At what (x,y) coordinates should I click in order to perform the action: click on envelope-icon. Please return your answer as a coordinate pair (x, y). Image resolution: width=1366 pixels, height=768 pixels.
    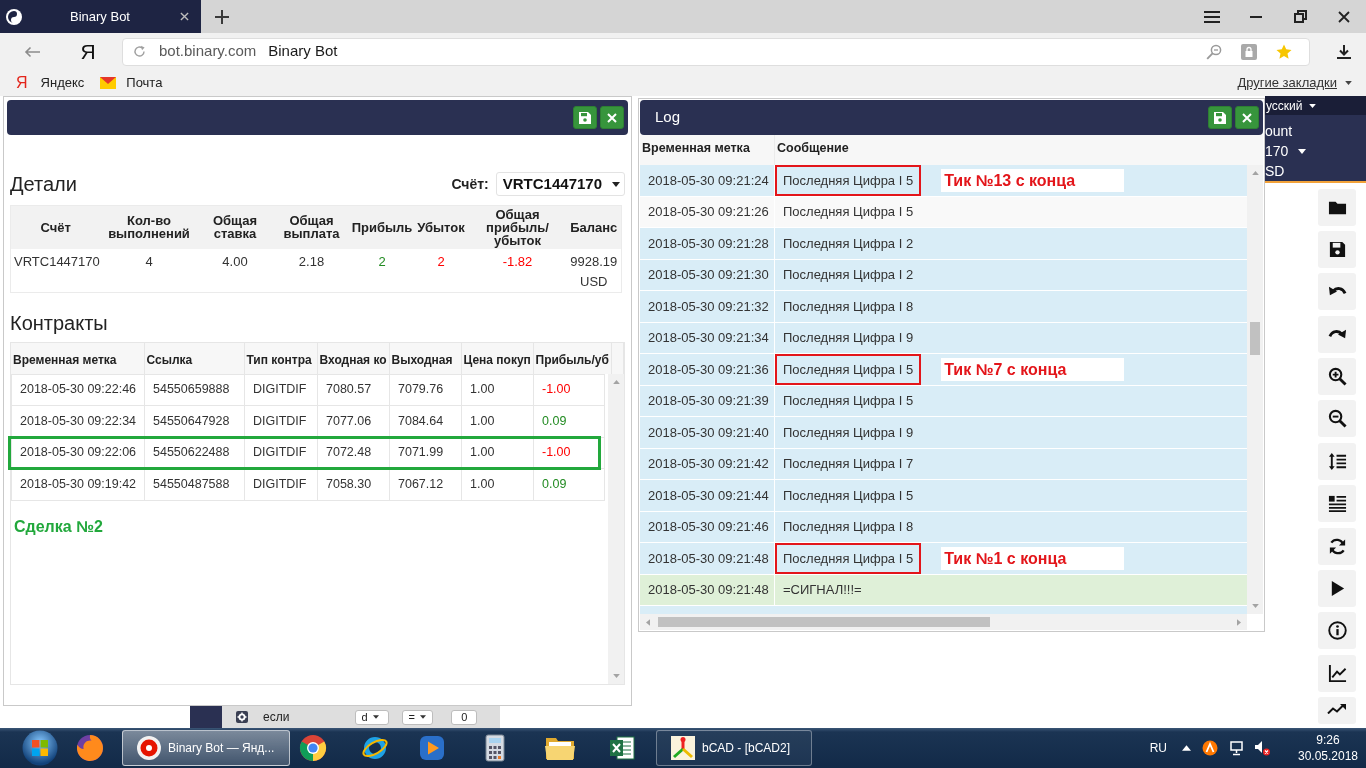
    Looking at the image, I should click on (108, 83).